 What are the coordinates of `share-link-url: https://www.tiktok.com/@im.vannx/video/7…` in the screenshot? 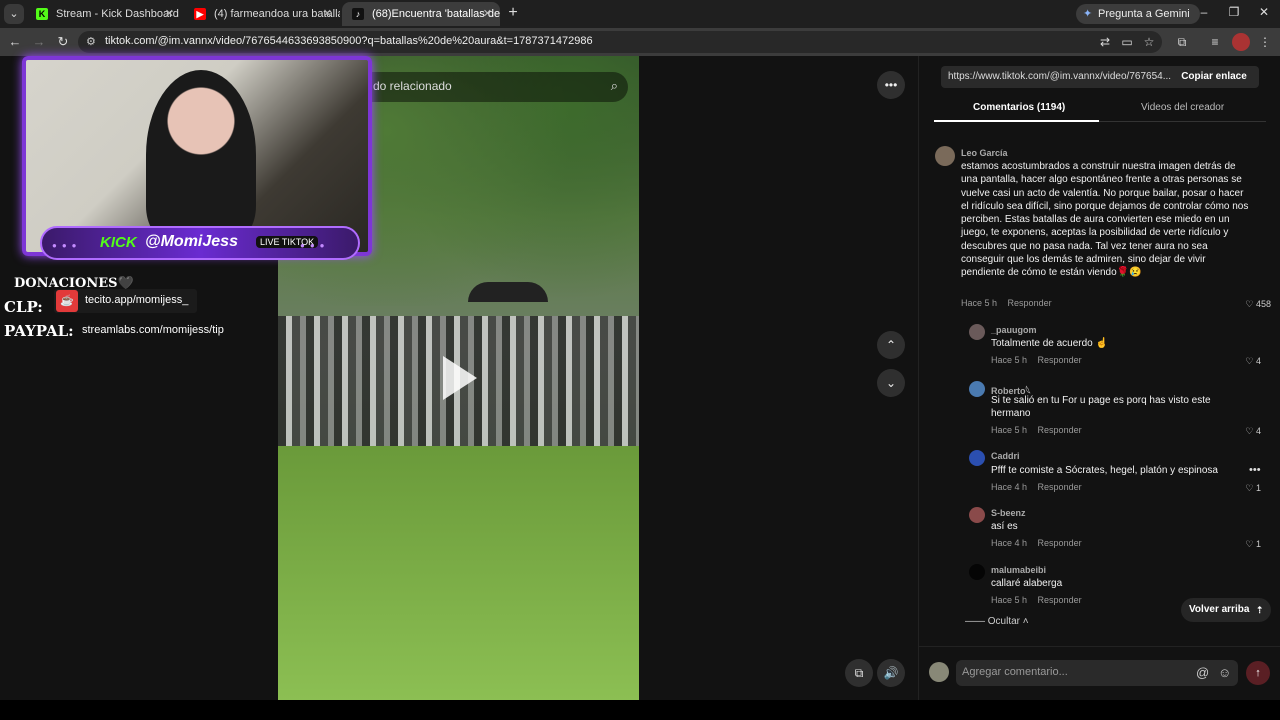 It's located at (1060, 76).